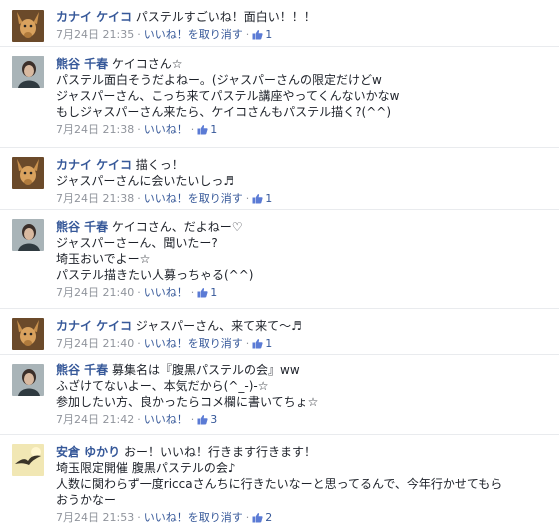  What do you see at coordinates (103, 259) in the screenshot?
I see `comment-text: 埼玉おいでよー☆` at bounding box center [103, 259].